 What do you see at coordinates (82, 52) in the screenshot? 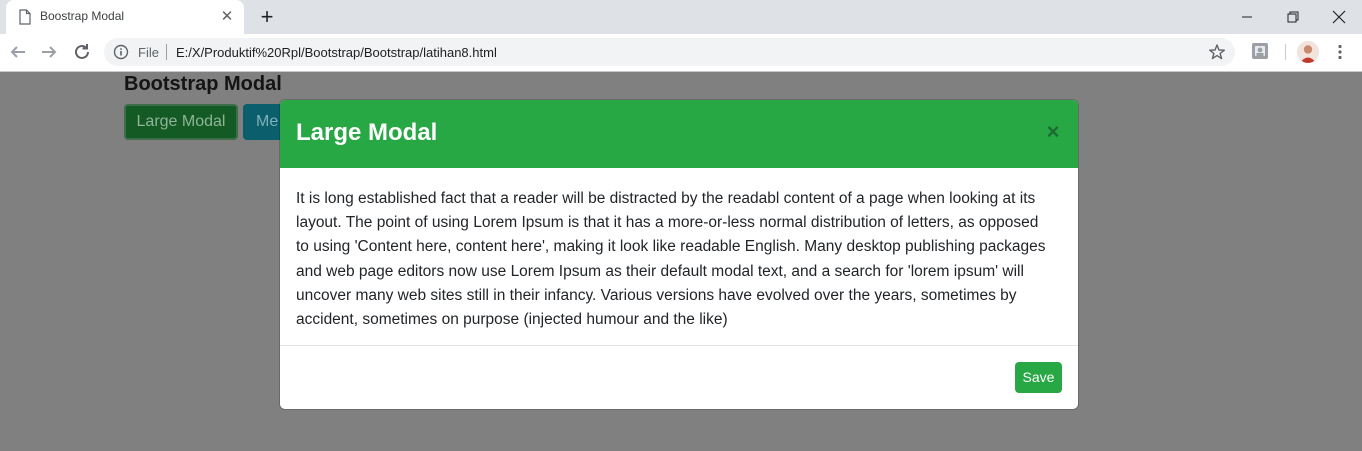
I see `reload-icon` at bounding box center [82, 52].